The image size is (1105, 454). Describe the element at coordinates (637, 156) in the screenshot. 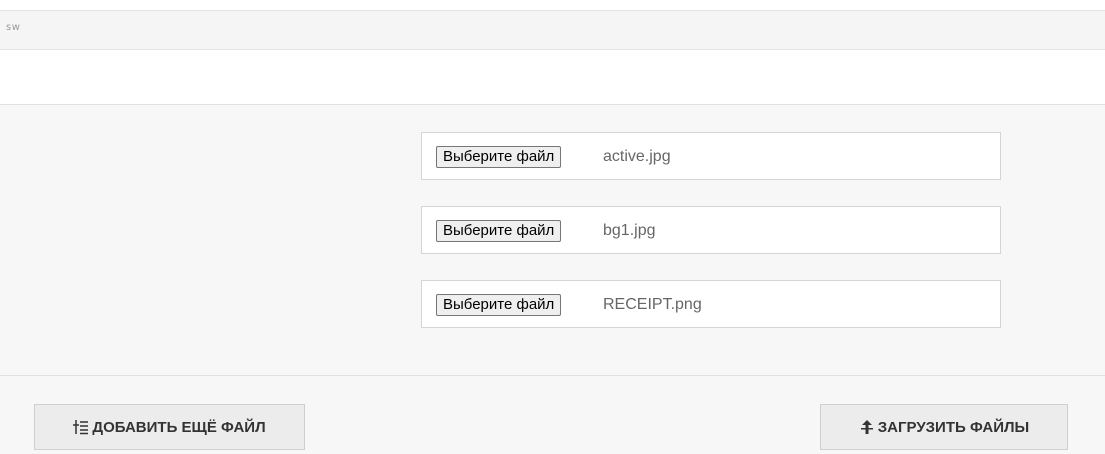

I see `file-name: active.jpg` at that location.